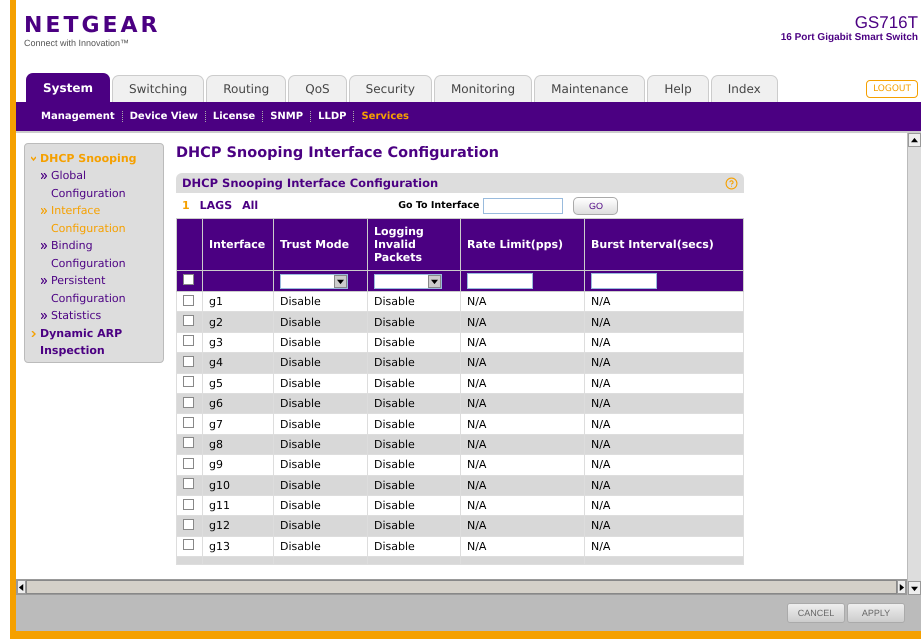 The width and height of the screenshot is (921, 639). What do you see at coordinates (390, 88) in the screenshot?
I see `nav-tab: Security` at bounding box center [390, 88].